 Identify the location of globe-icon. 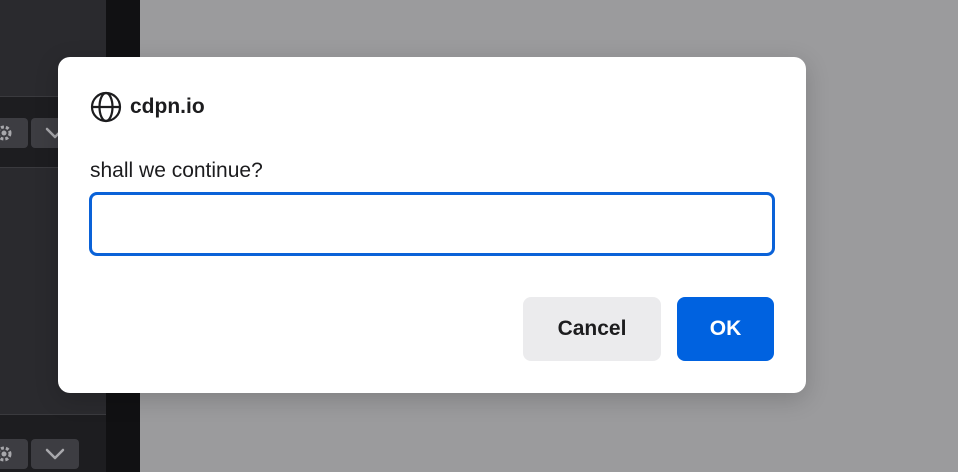
(106, 107).